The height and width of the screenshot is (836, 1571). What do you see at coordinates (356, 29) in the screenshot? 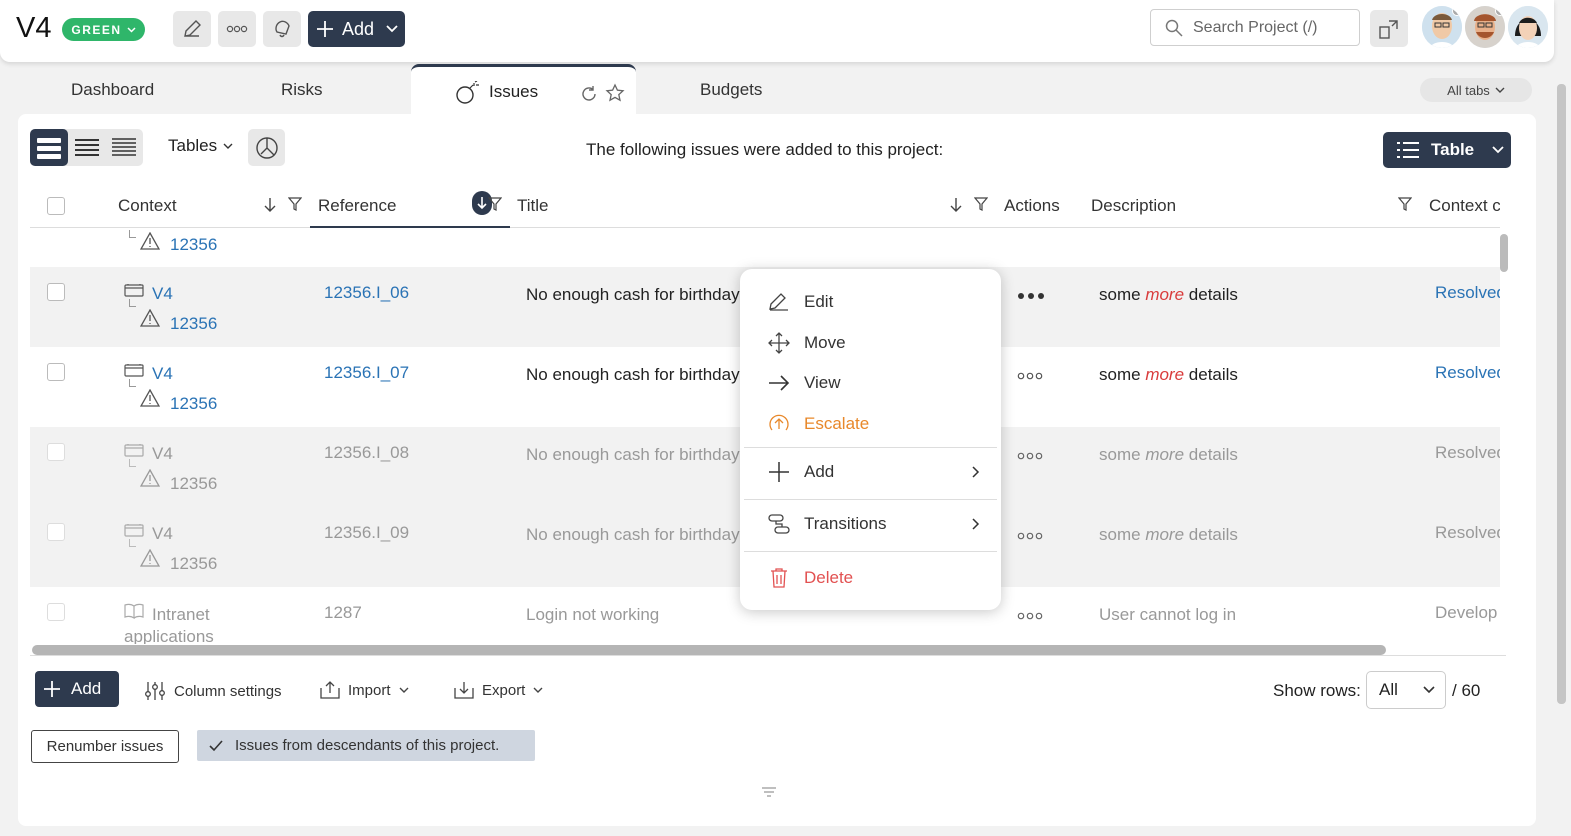
I see `add-menu-button: Add` at bounding box center [356, 29].